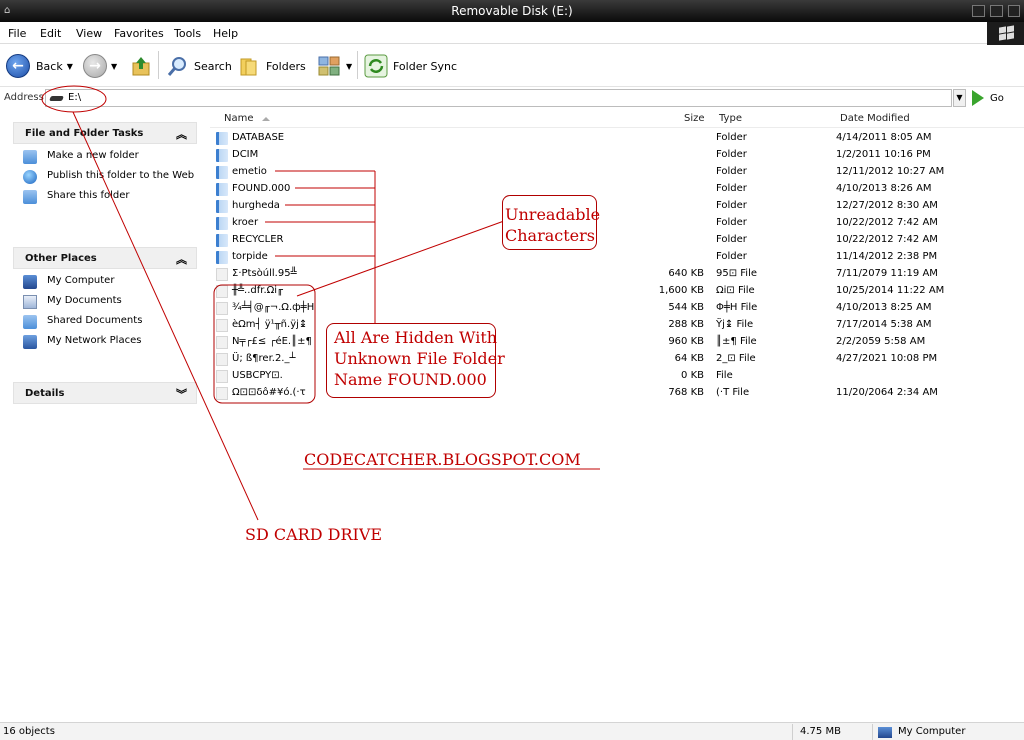  I want to click on computer-icon, so click(885, 732).